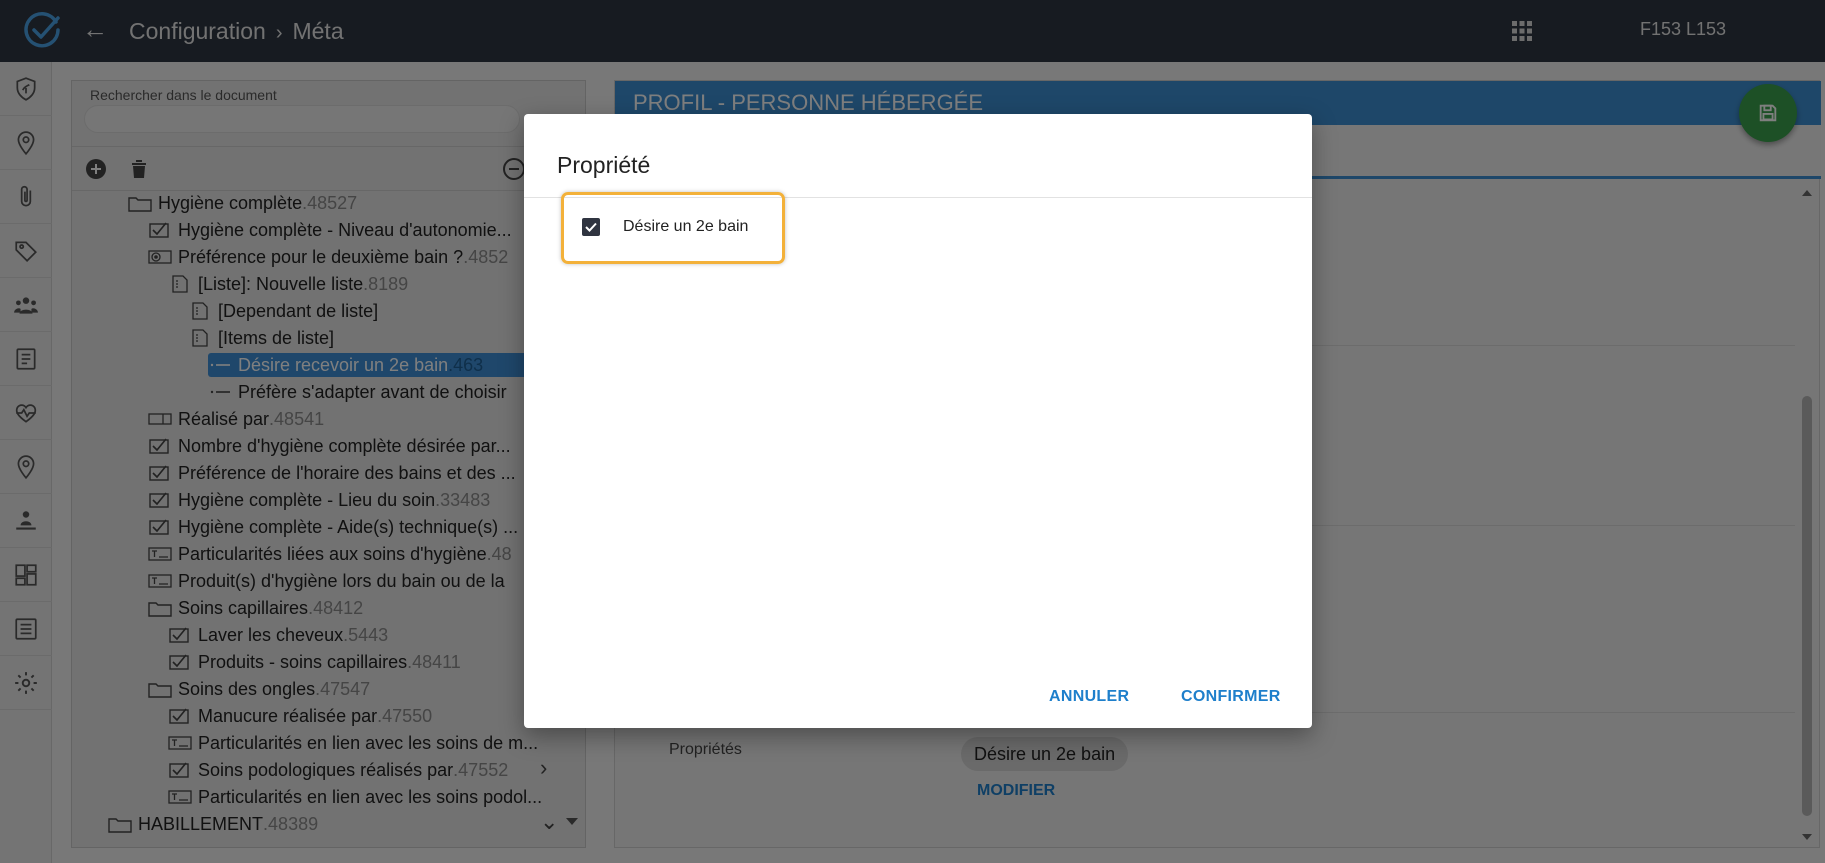  What do you see at coordinates (1089, 697) in the screenshot?
I see `cancel-button: ANNULER` at bounding box center [1089, 697].